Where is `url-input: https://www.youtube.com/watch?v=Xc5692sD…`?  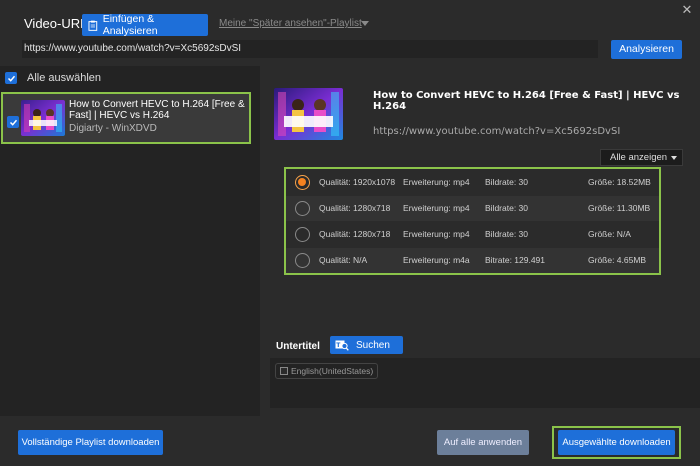 url-input: https://www.youtube.com/watch?v=Xc5692sD… is located at coordinates (310, 49).